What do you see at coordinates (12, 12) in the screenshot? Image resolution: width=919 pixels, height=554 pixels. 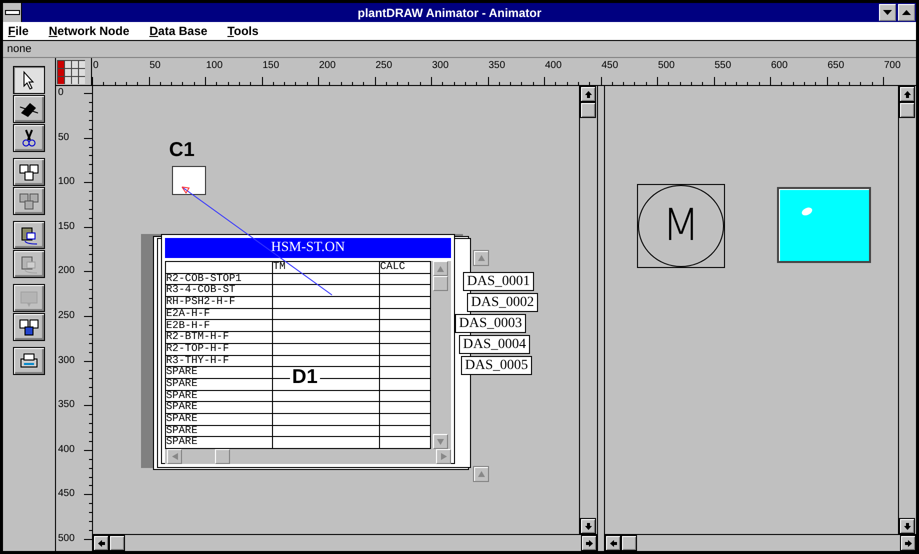 I see `system-menu-button` at bounding box center [12, 12].